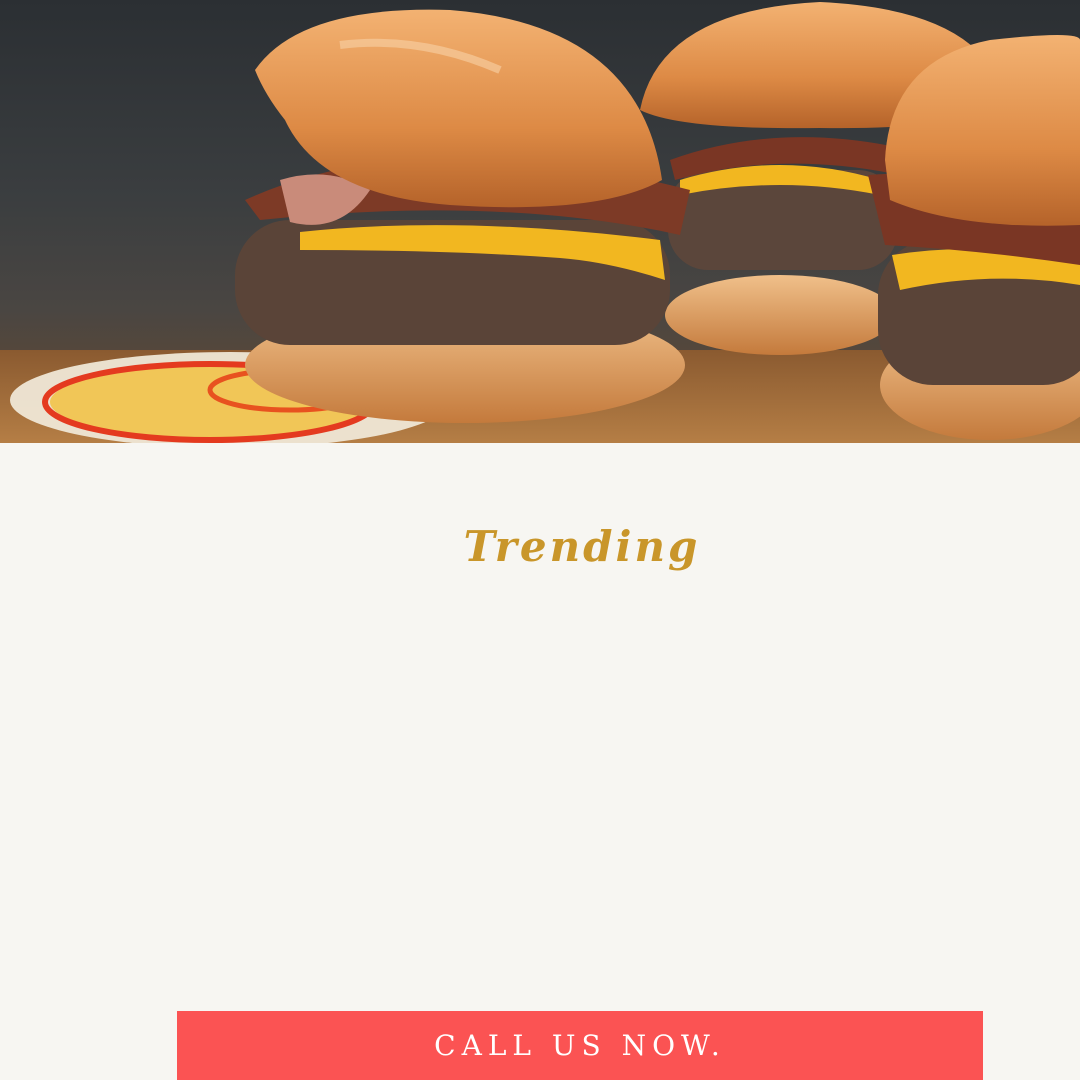 Image resolution: width=1080 pixels, height=1080 pixels. I want to click on page-title: Trending, so click(582, 546).